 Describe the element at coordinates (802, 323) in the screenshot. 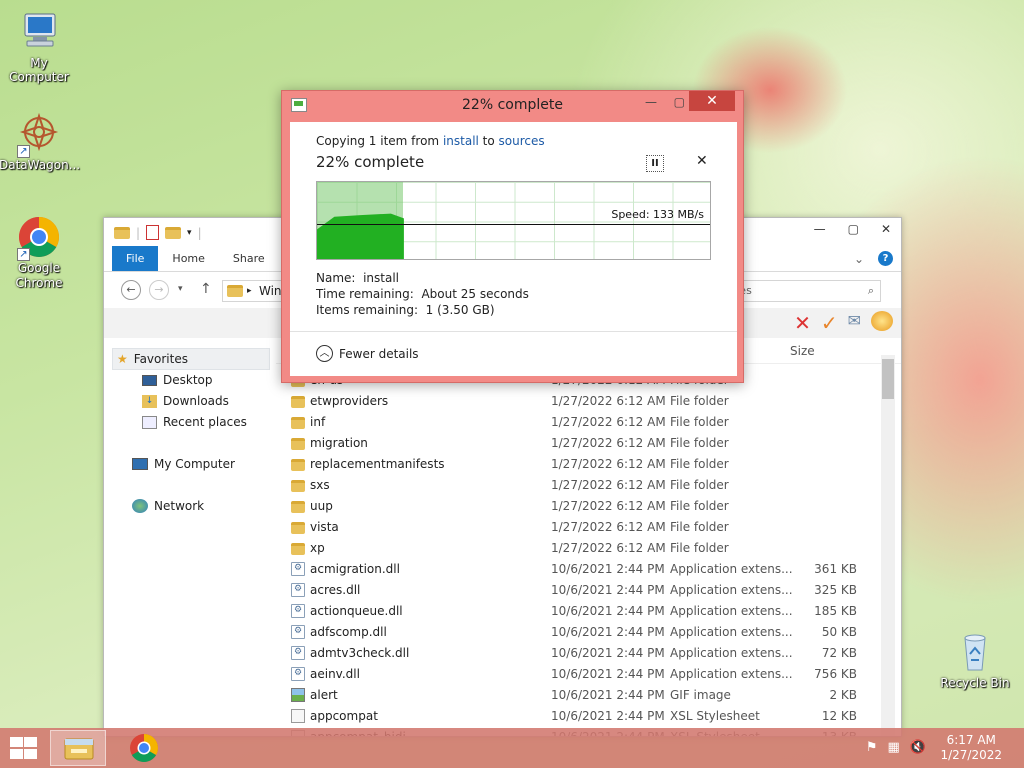

I see `cancel-icon: ✕` at that location.